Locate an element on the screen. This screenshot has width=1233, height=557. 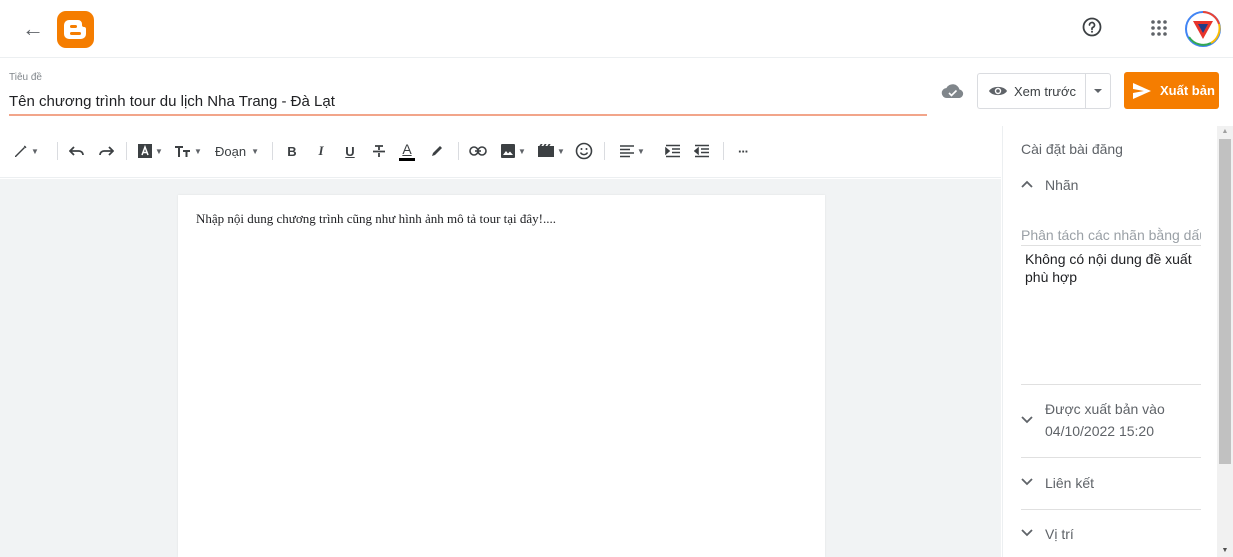
send-icon is located at coordinates (1142, 90).